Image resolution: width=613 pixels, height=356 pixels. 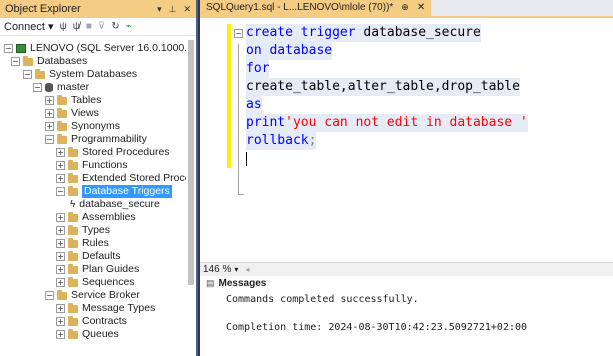 I want to click on code-line, so click(x=381, y=159).